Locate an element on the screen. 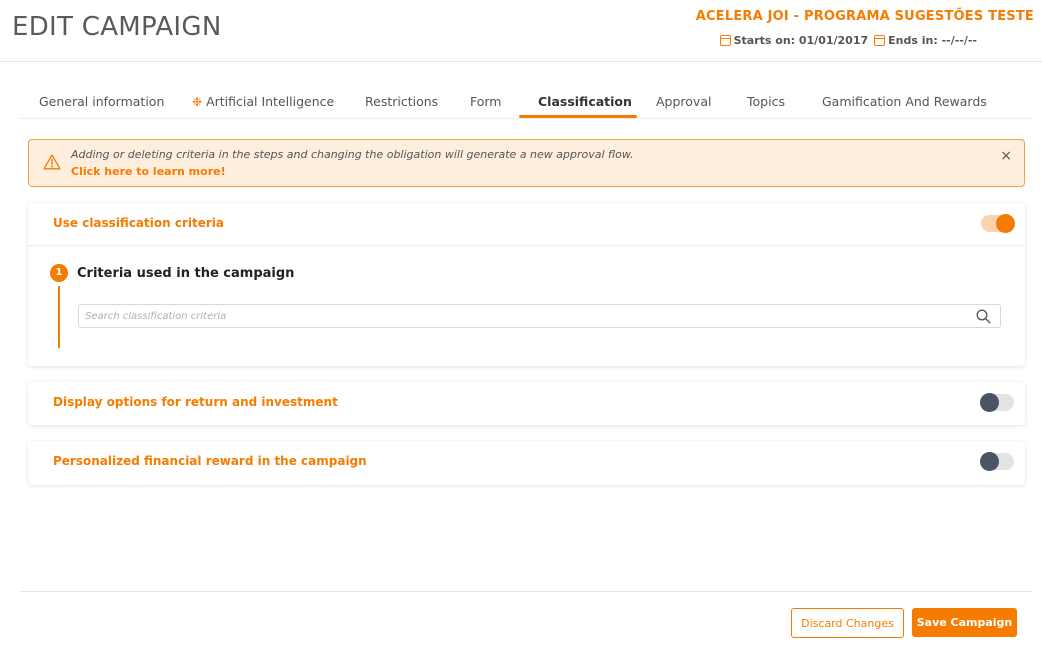 The width and height of the screenshot is (1042, 649). tab-general-information: General information is located at coordinates (101, 101).